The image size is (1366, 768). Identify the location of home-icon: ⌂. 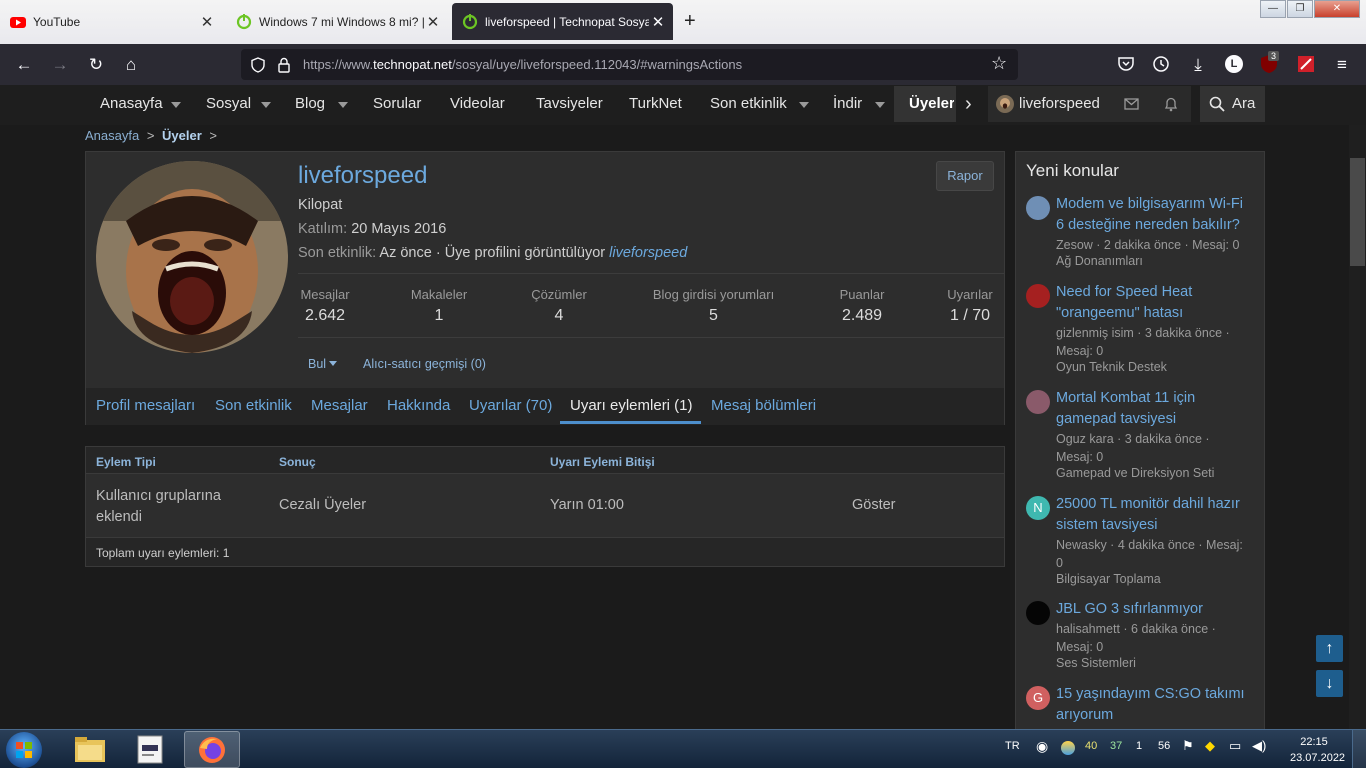
(131, 65).